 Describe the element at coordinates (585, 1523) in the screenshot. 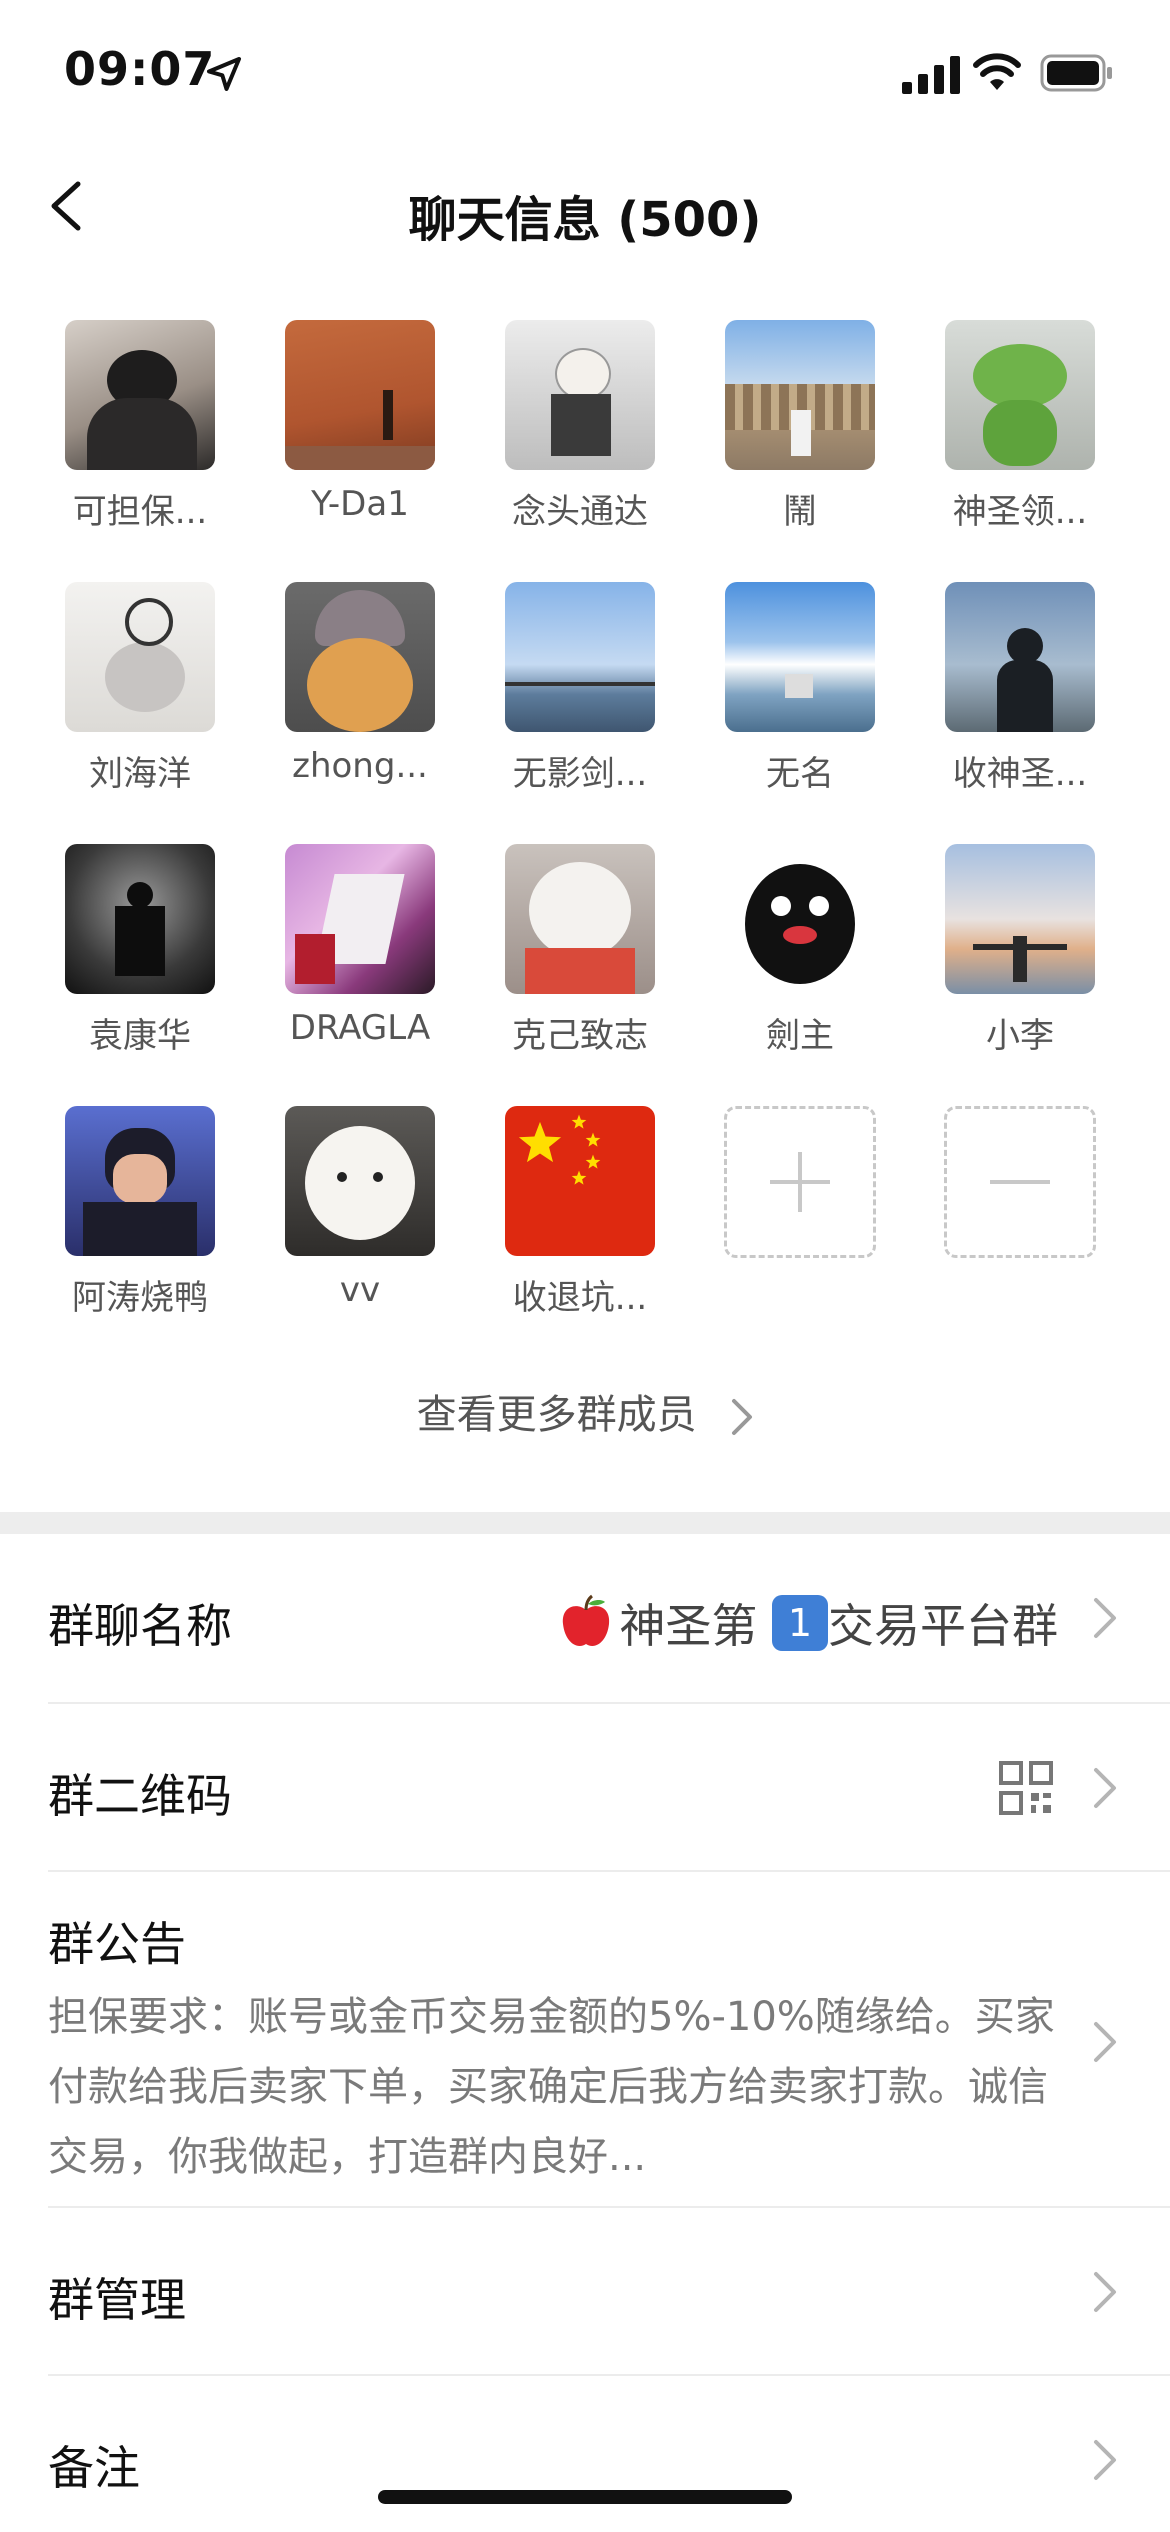

I see `section-divider` at that location.